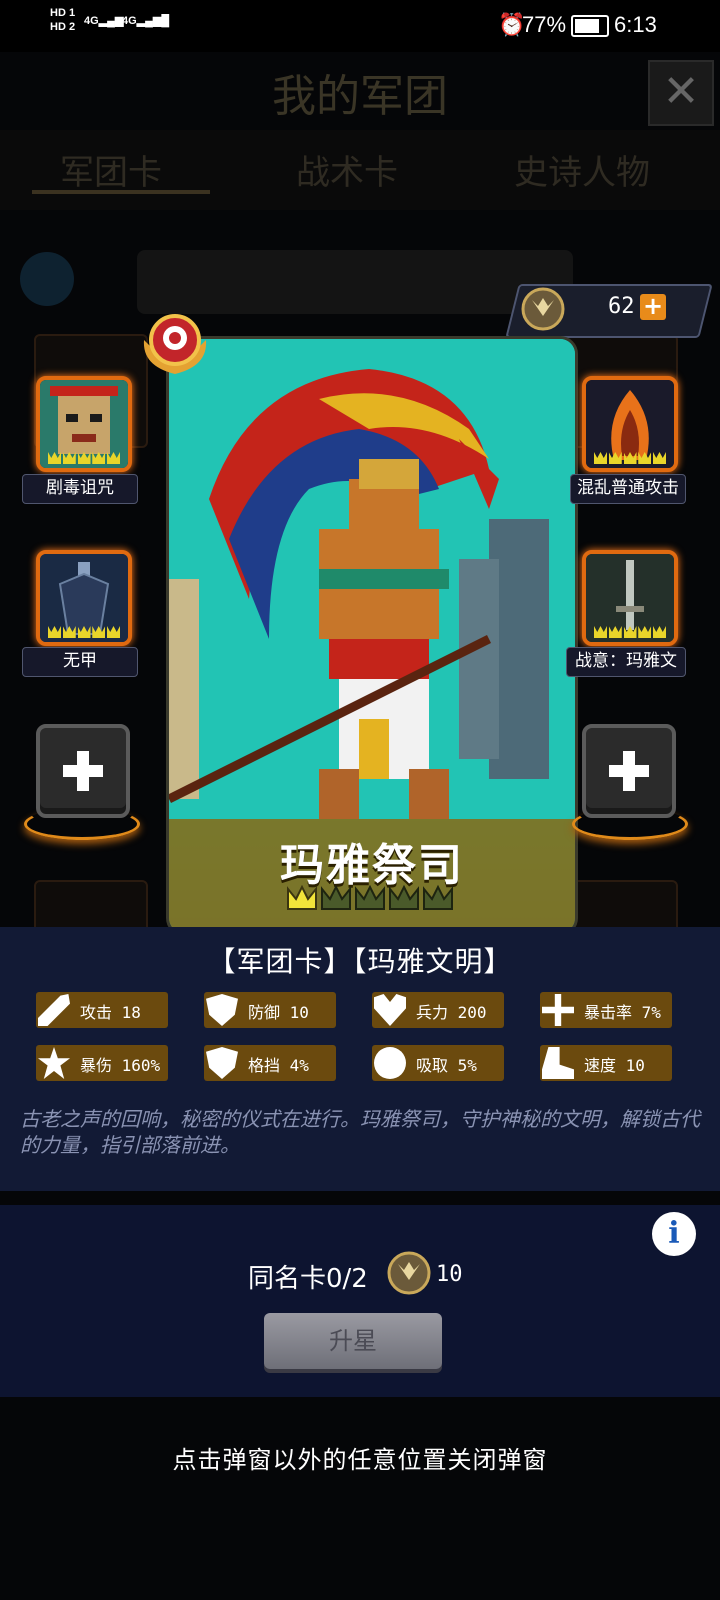 The image size is (720, 1600). What do you see at coordinates (355, 282) in the screenshot?
I see `search-box` at bounding box center [355, 282].